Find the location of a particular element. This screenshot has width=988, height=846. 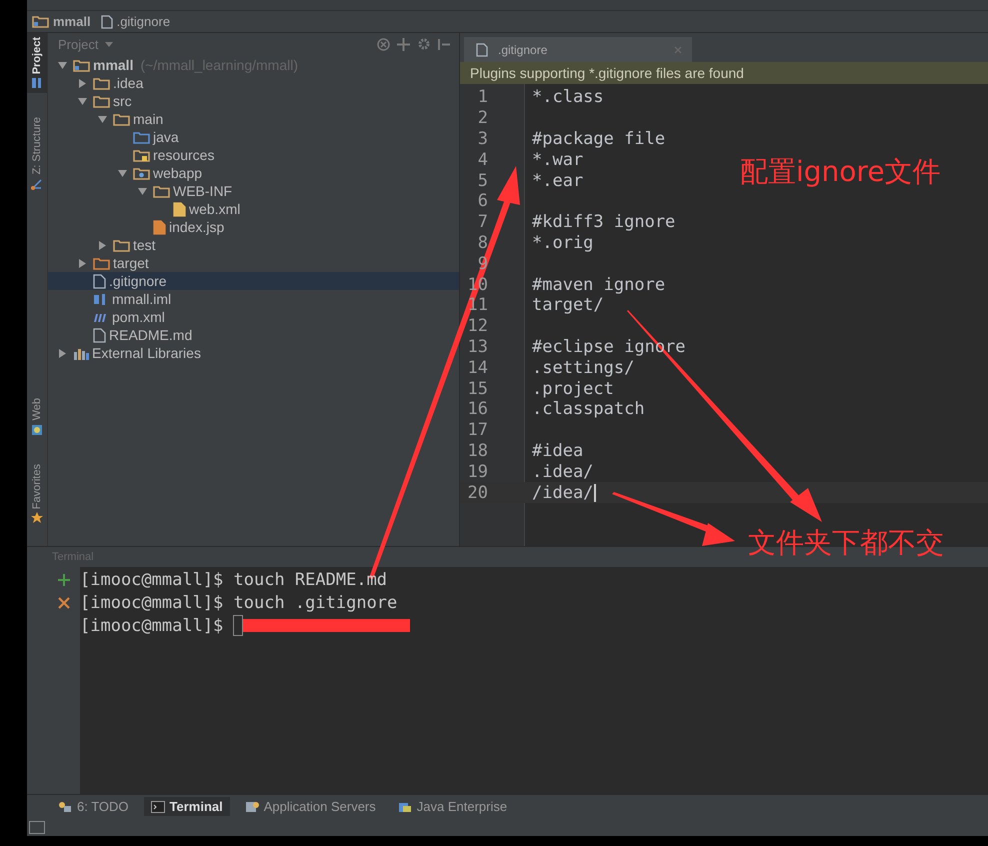

tool-window-tab: Application Servers is located at coordinates (310, 806).